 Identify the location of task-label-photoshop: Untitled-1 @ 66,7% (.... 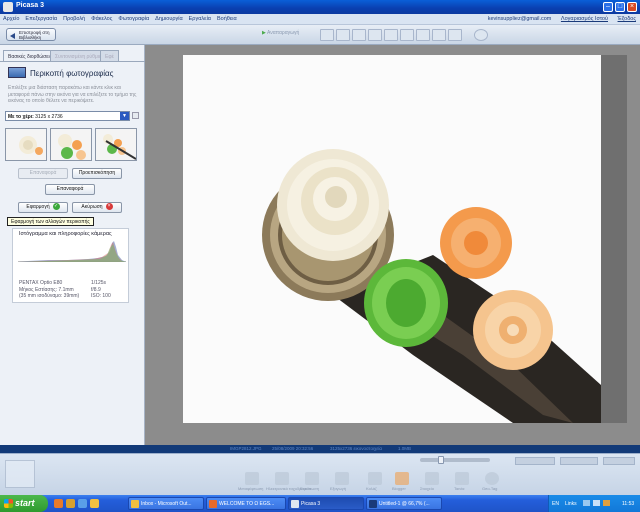
(404, 504).